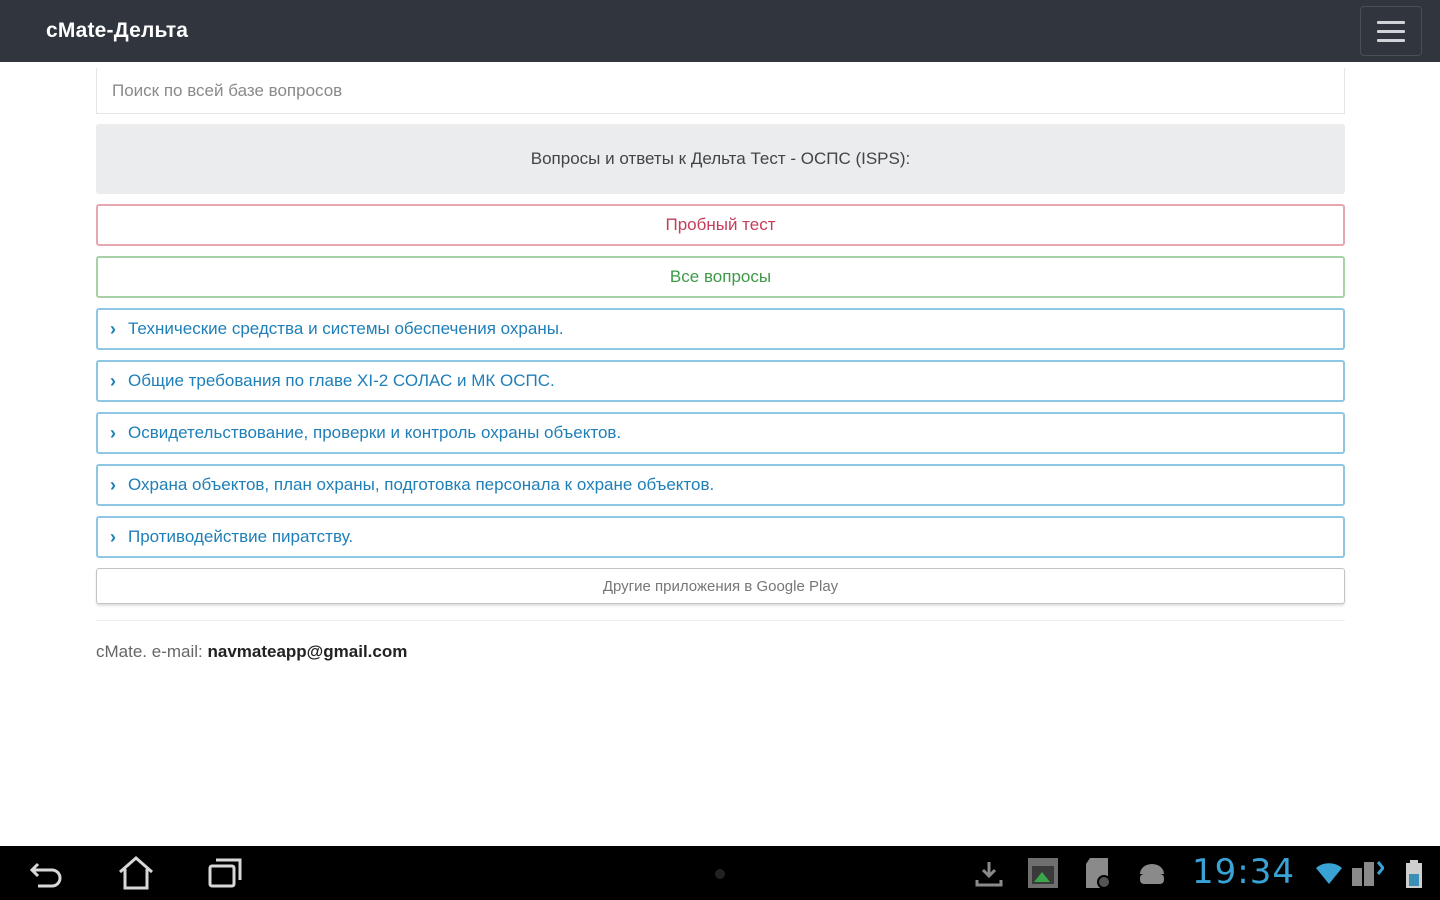 The width and height of the screenshot is (1440, 900). What do you see at coordinates (1043, 873) in the screenshot?
I see `gallery-icon` at bounding box center [1043, 873].